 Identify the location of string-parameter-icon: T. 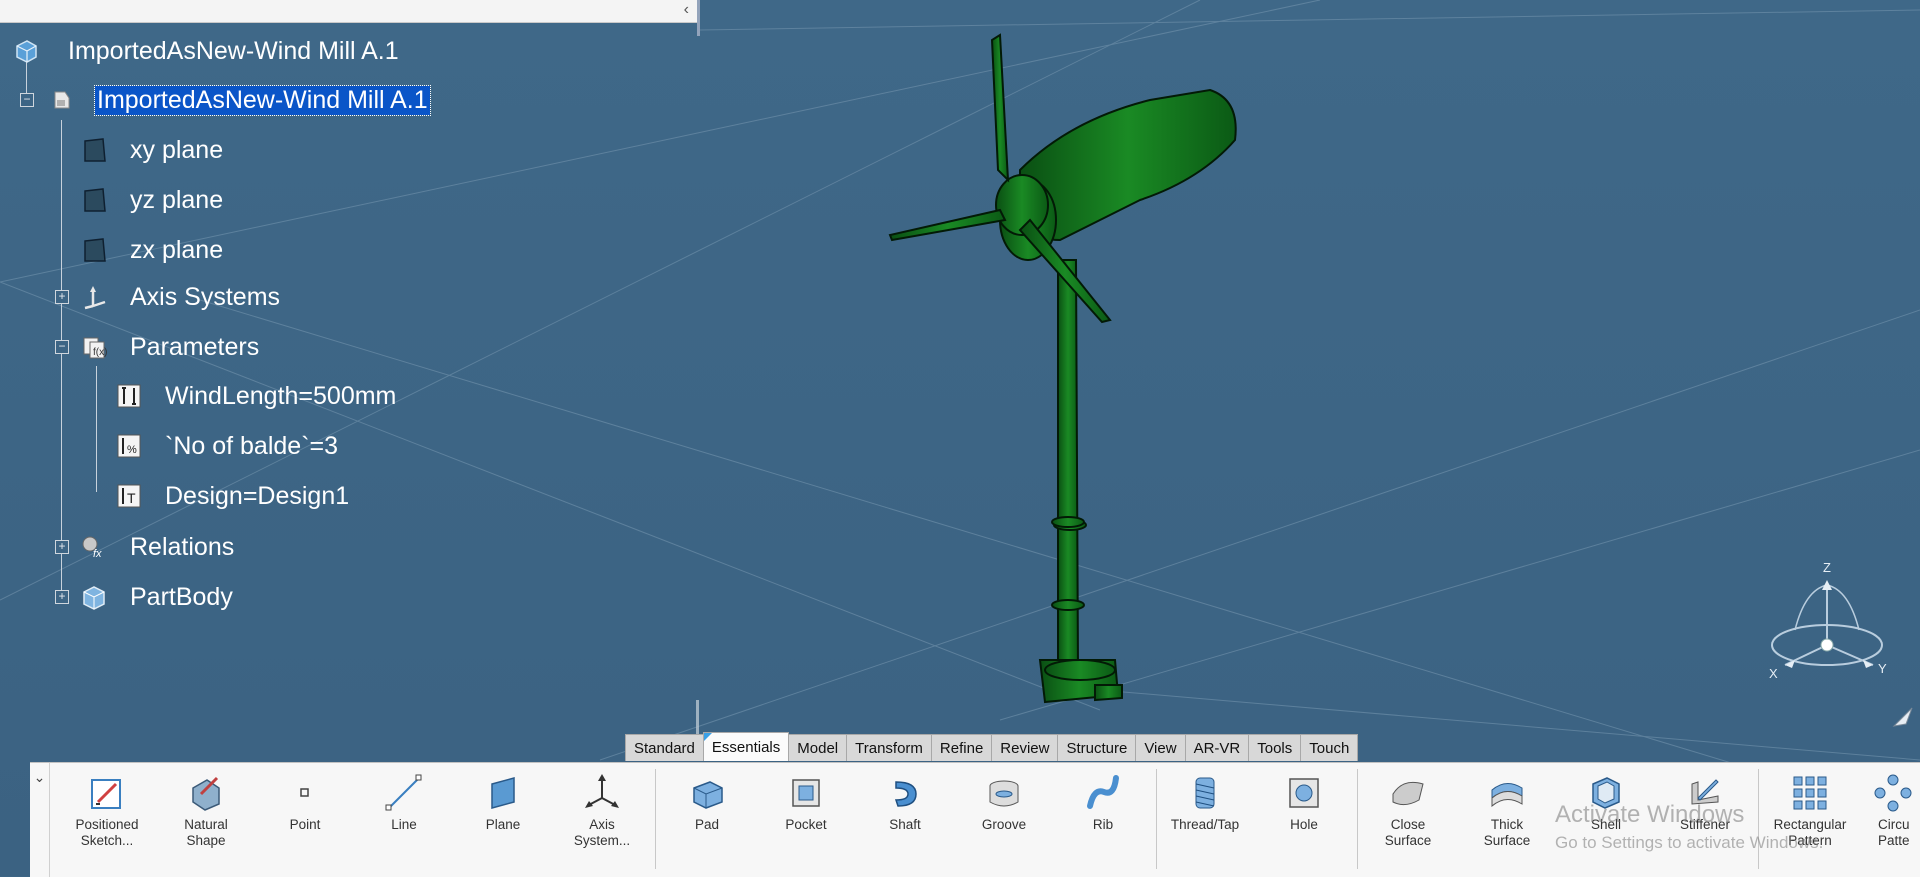
(129, 496).